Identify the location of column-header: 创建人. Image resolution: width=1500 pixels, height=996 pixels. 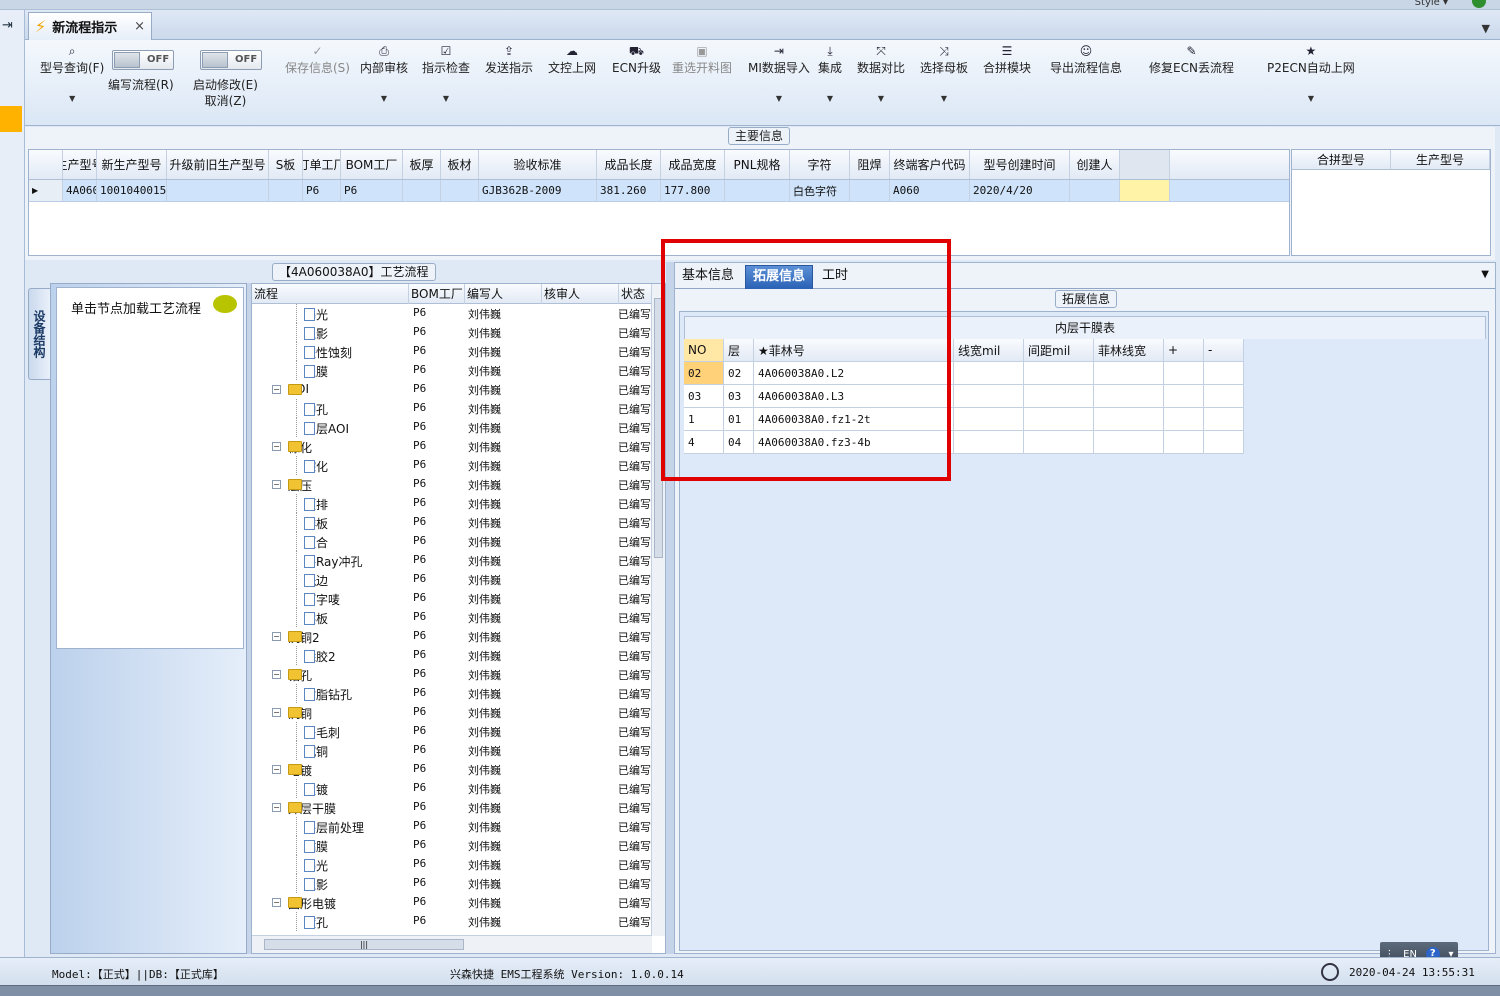
(1095, 164).